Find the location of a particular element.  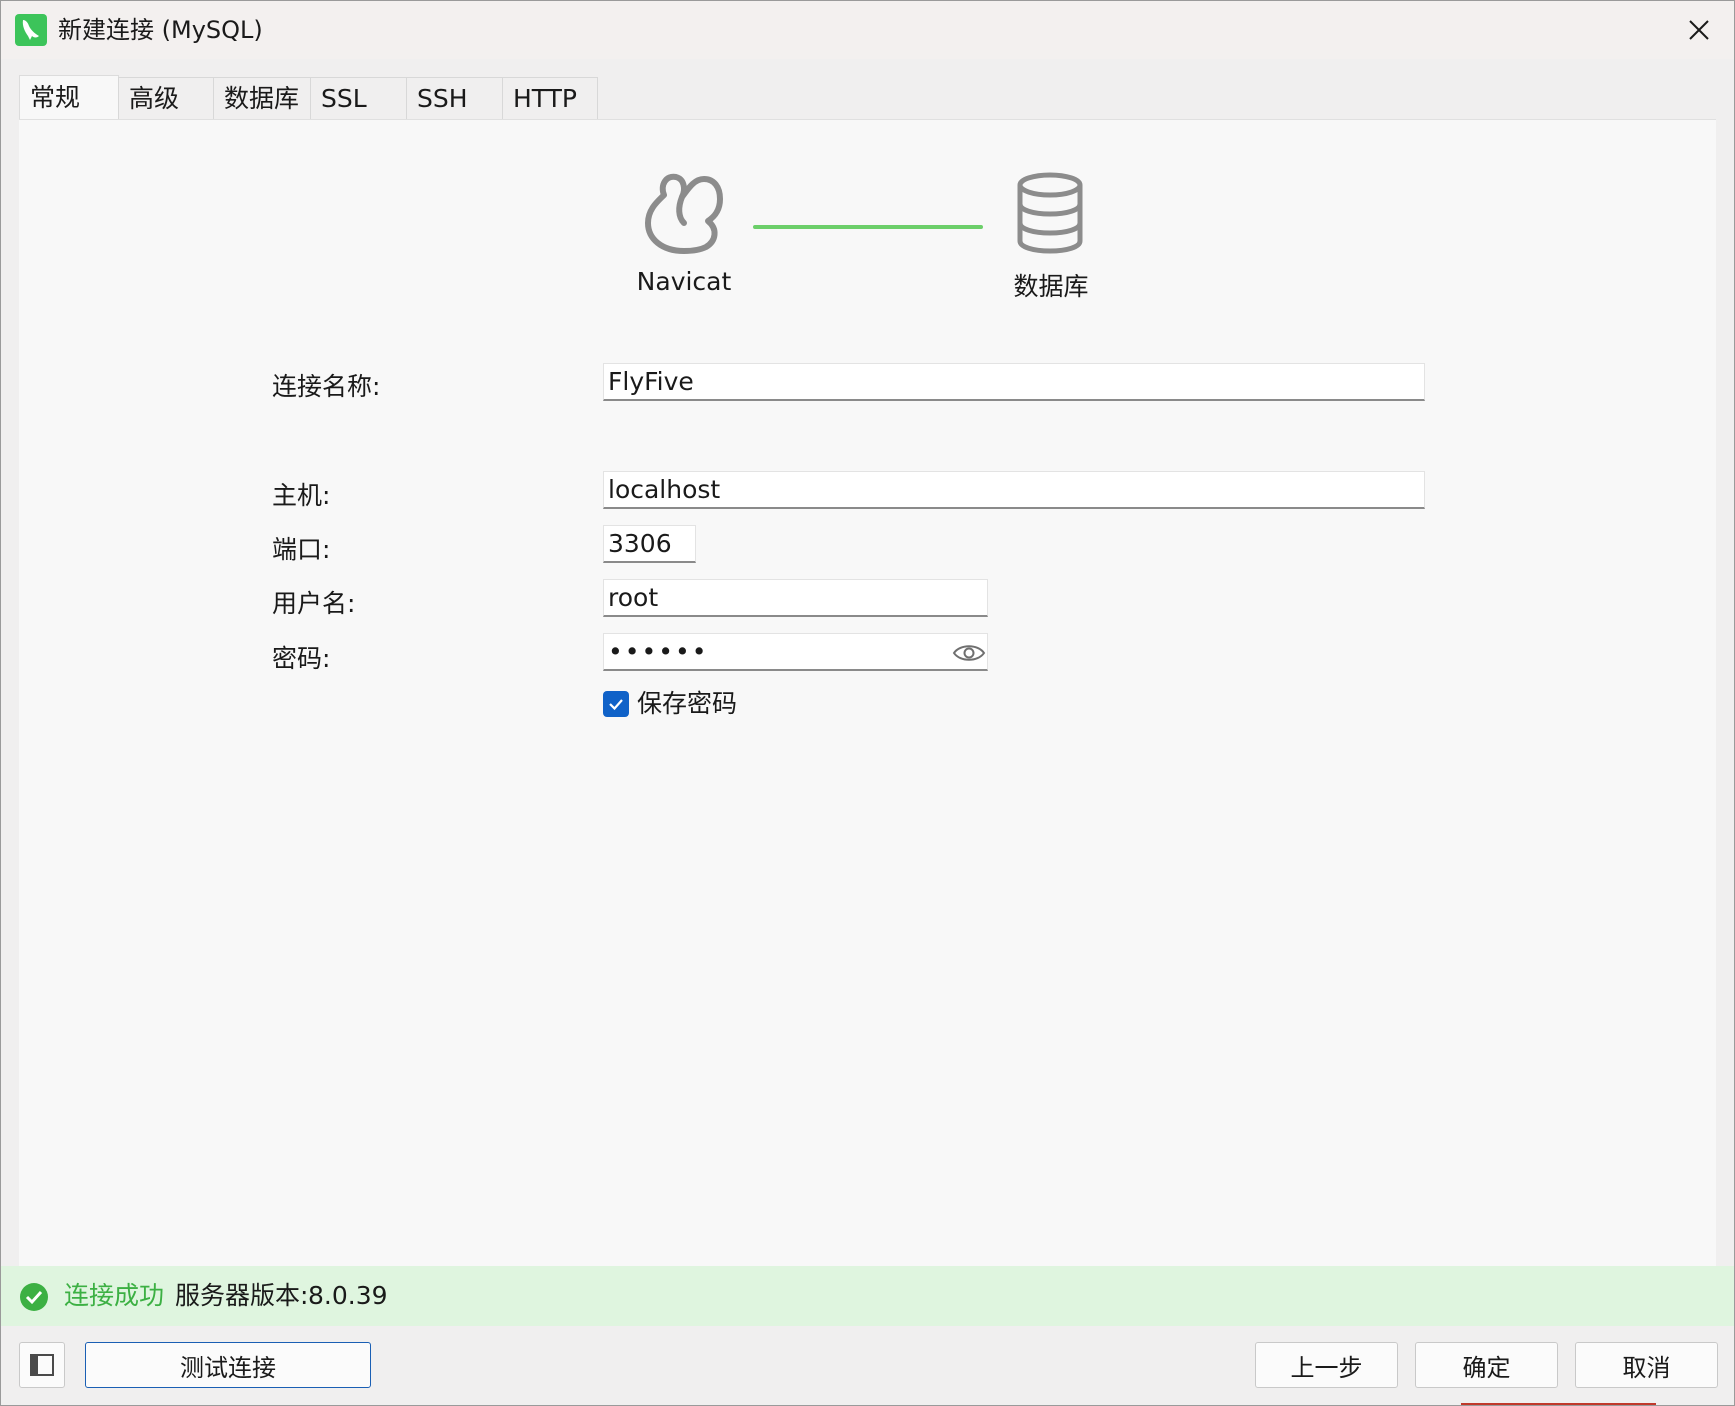

navicat-logo-icon is located at coordinates (684, 213).